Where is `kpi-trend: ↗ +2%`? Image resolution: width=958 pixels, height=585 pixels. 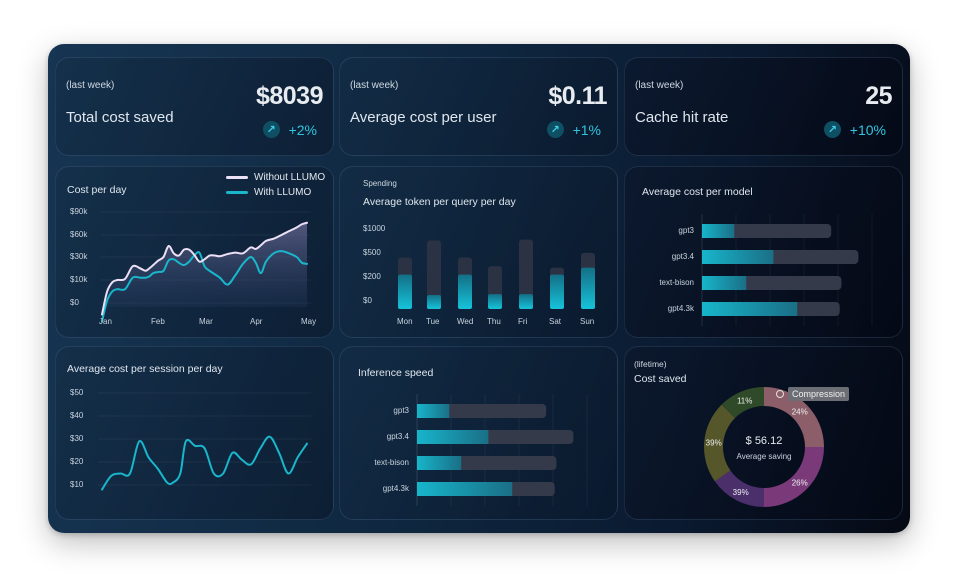 kpi-trend: ↗ +2% is located at coordinates (289, 129).